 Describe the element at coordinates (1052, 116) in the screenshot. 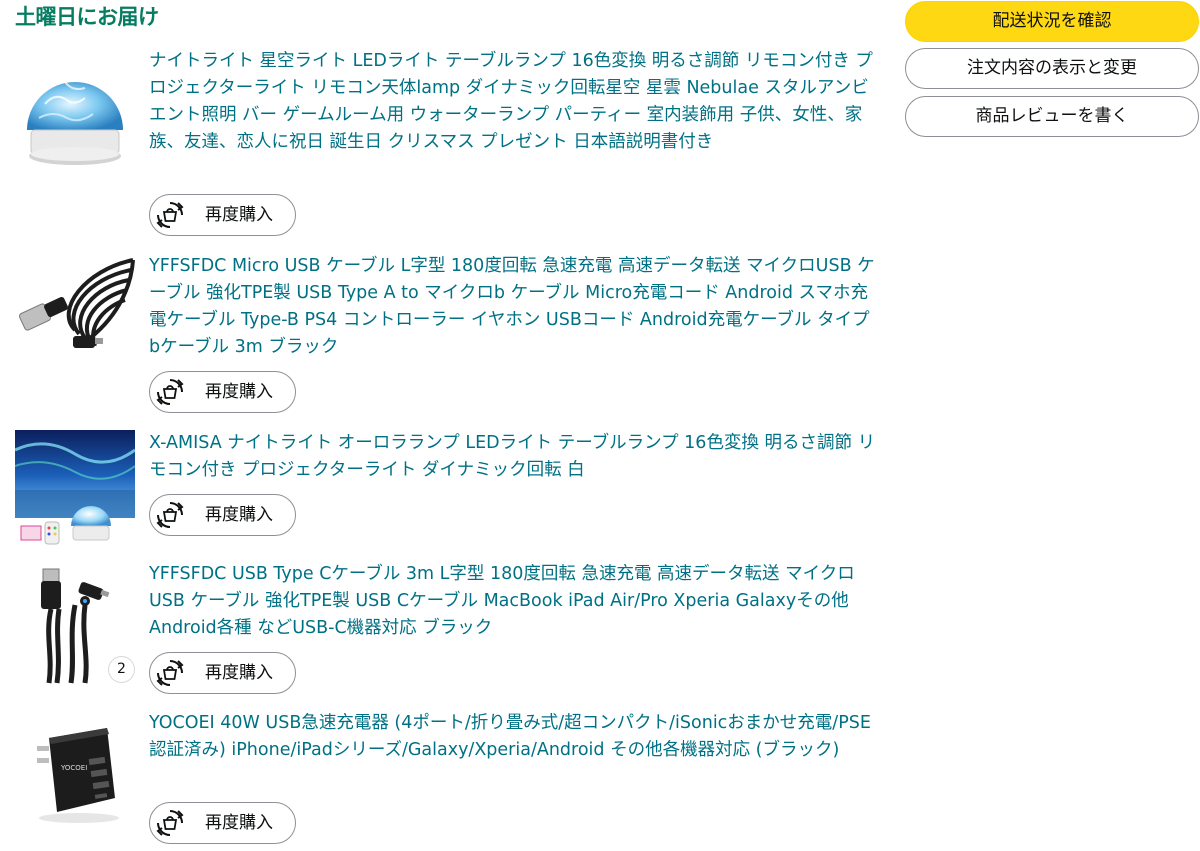

I see `write-review-button: 商品レビューを書く` at that location.